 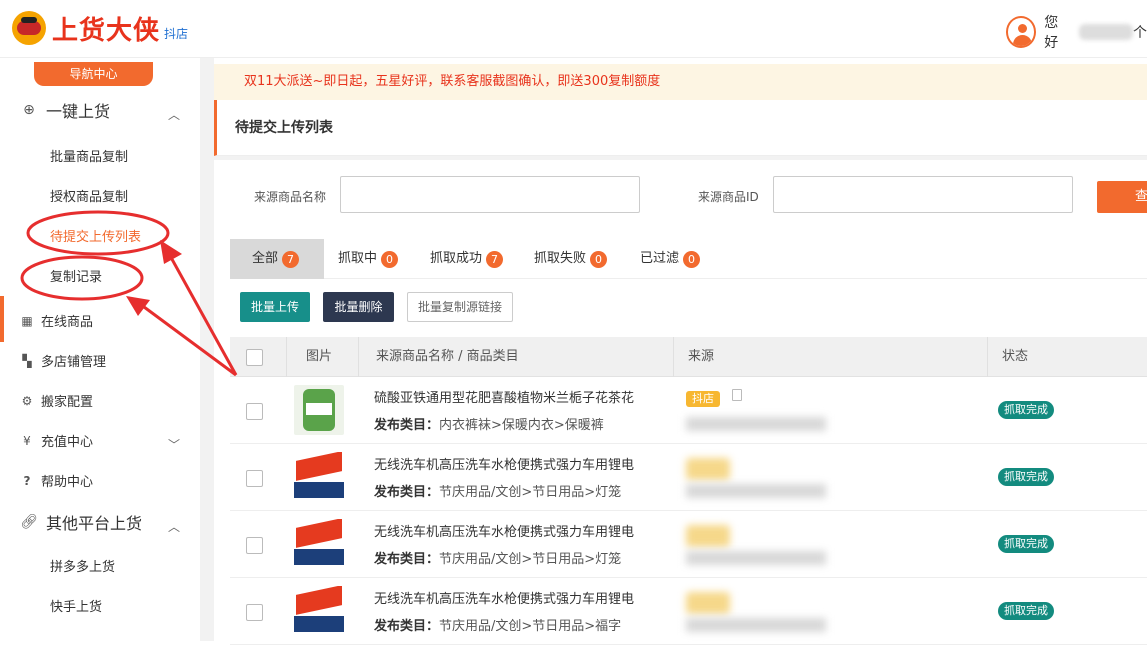 What do you see at coordinates (680, 82) in the screenshot?
I see `promo-notice: 双11大派送~即日起，五星好评，联系客服截图确认，即送300复制额度` at bounding box center [680, 82].